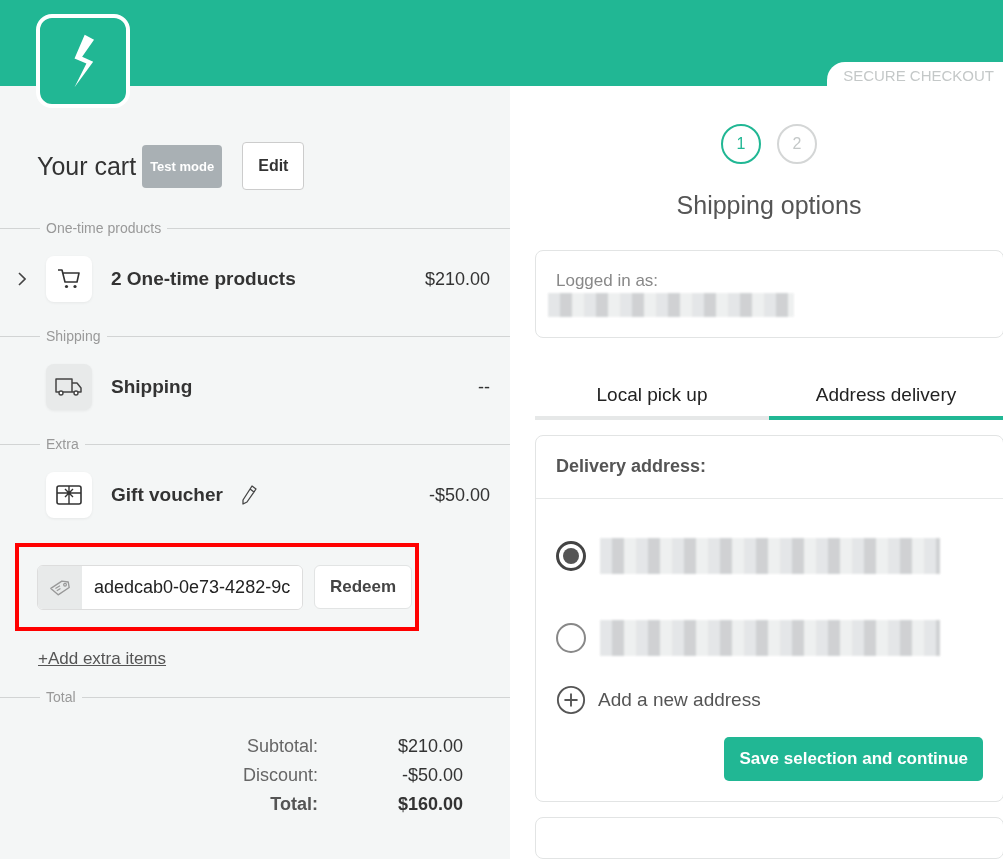 The image size is (1003, 859). Describe the element at coordinates (607, 281) in the screenshot. I see `logged-in-label: Logged in as:` at that location.